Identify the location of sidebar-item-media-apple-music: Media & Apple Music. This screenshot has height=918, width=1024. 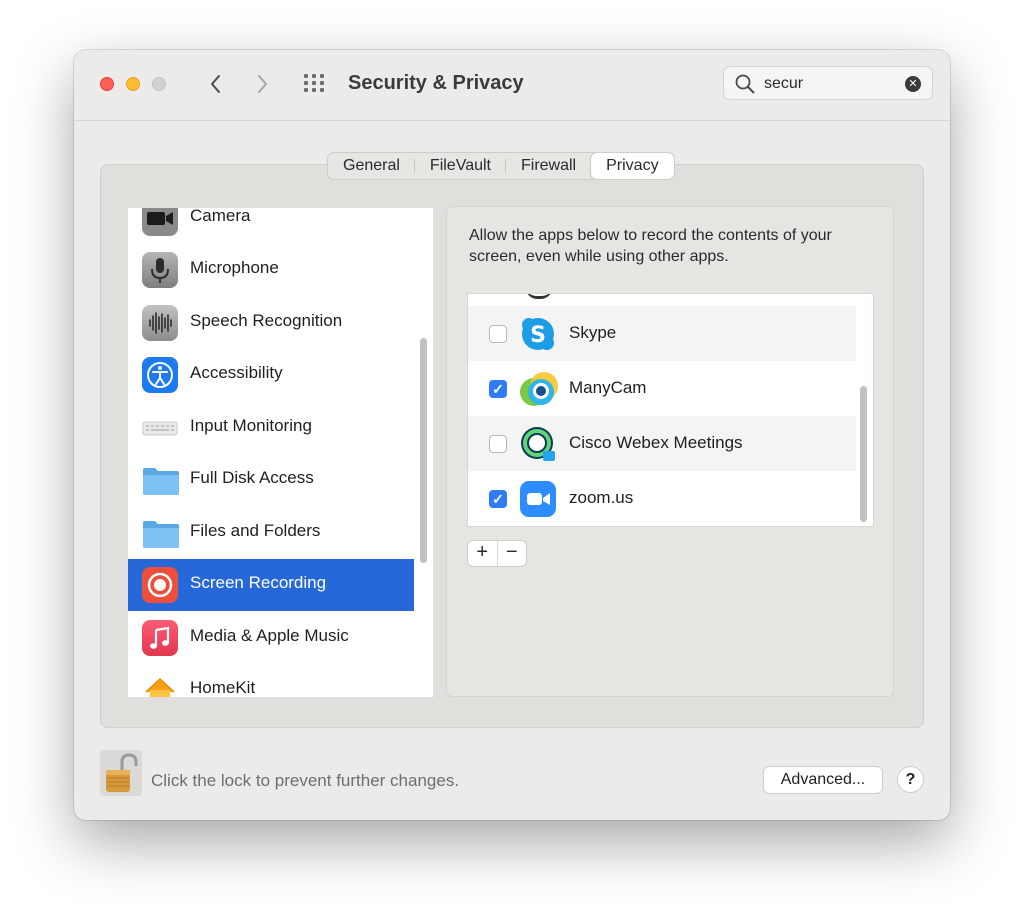
(271, 638).